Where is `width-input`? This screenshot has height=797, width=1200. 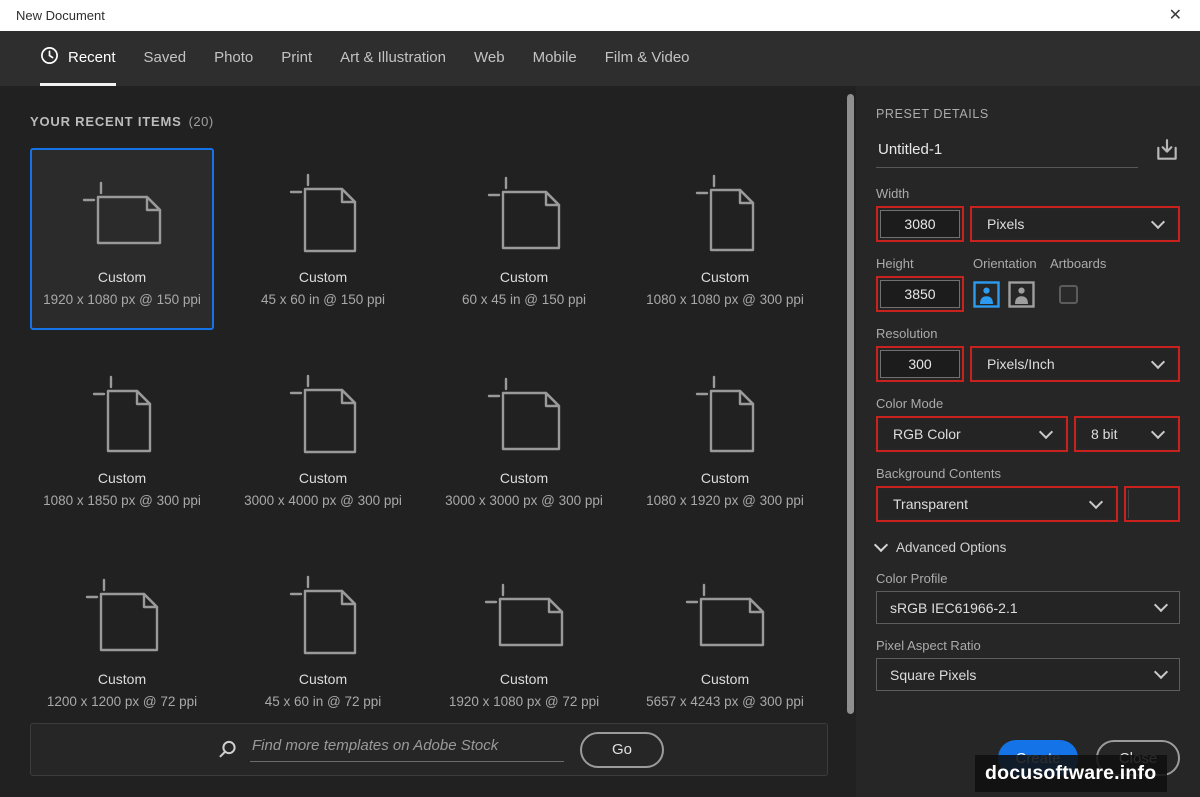 width-input is located at coordinates (920, 224).